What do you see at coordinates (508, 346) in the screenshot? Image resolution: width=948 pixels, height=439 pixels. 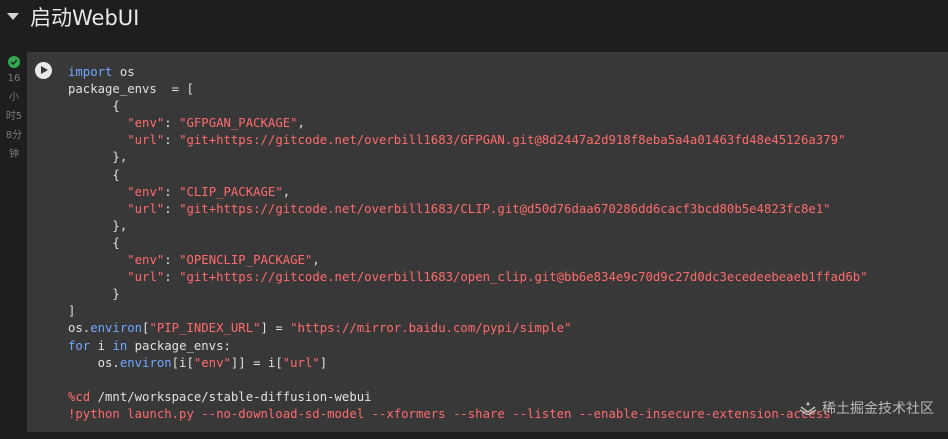 I see `code-line: for i in package_envs:` at bounding box center [508, 346].